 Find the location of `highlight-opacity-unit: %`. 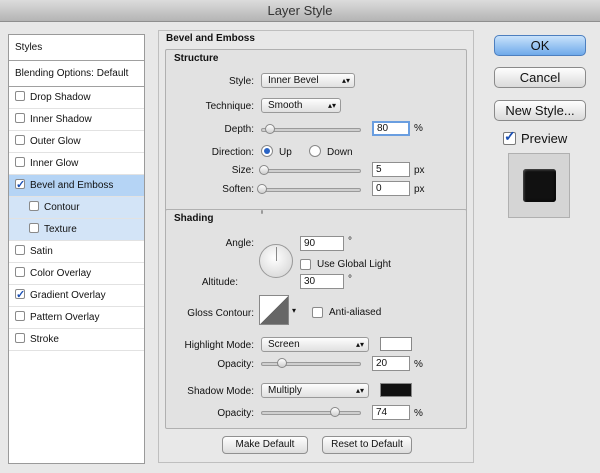

highlight-opacity-unit: % is located at coordinates (418, 364).